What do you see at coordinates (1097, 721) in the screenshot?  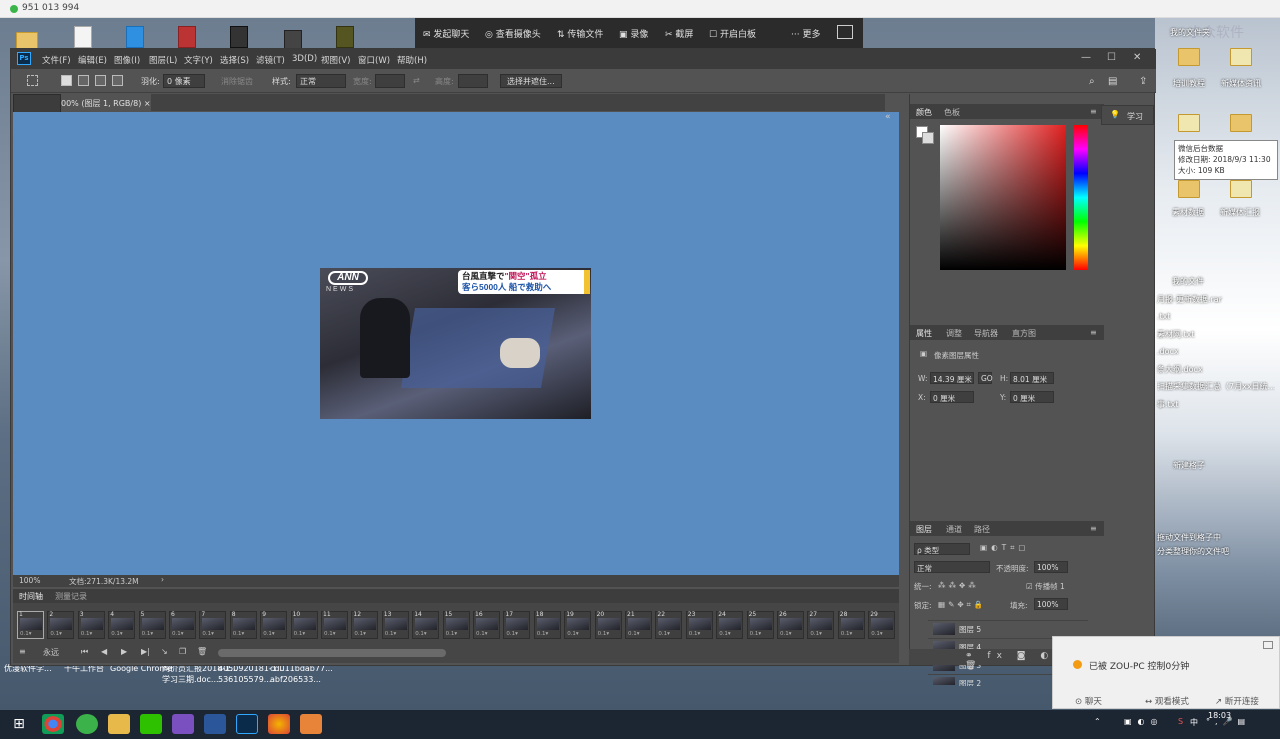 I see `tray-expand-icon: ⌃` at bounding box center [1097, 721].